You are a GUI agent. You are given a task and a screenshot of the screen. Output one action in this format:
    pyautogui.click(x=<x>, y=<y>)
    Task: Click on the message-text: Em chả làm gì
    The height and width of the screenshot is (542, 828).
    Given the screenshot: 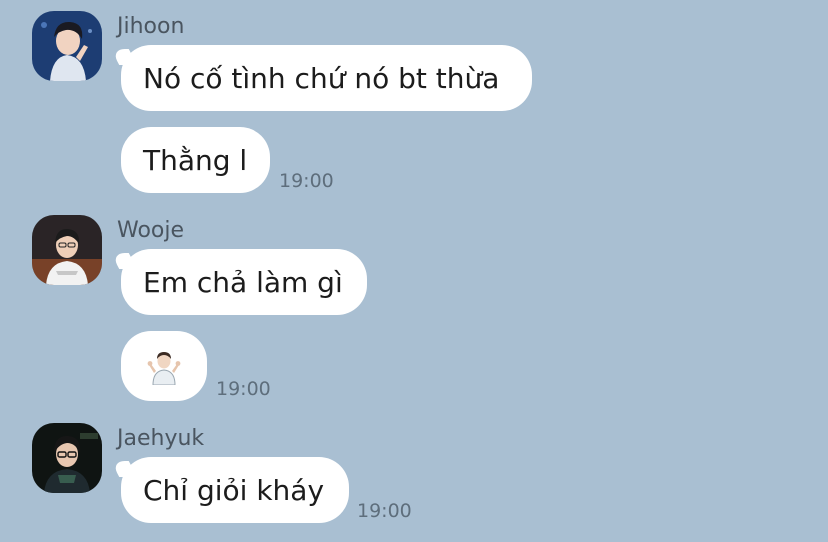 What is the action you would take?
    pyautogui.click(x=243, y=282)
    